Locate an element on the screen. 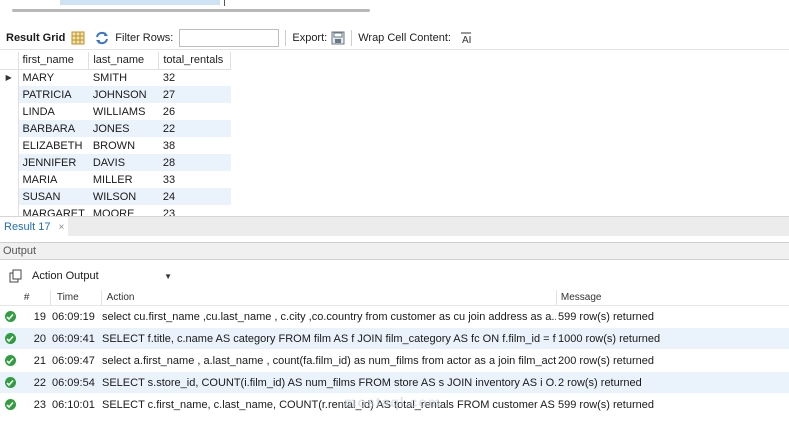 The height and width of the screenshot is (434, 789). cell-last-name: WILLIAMS is located at coordinates (124, 111).